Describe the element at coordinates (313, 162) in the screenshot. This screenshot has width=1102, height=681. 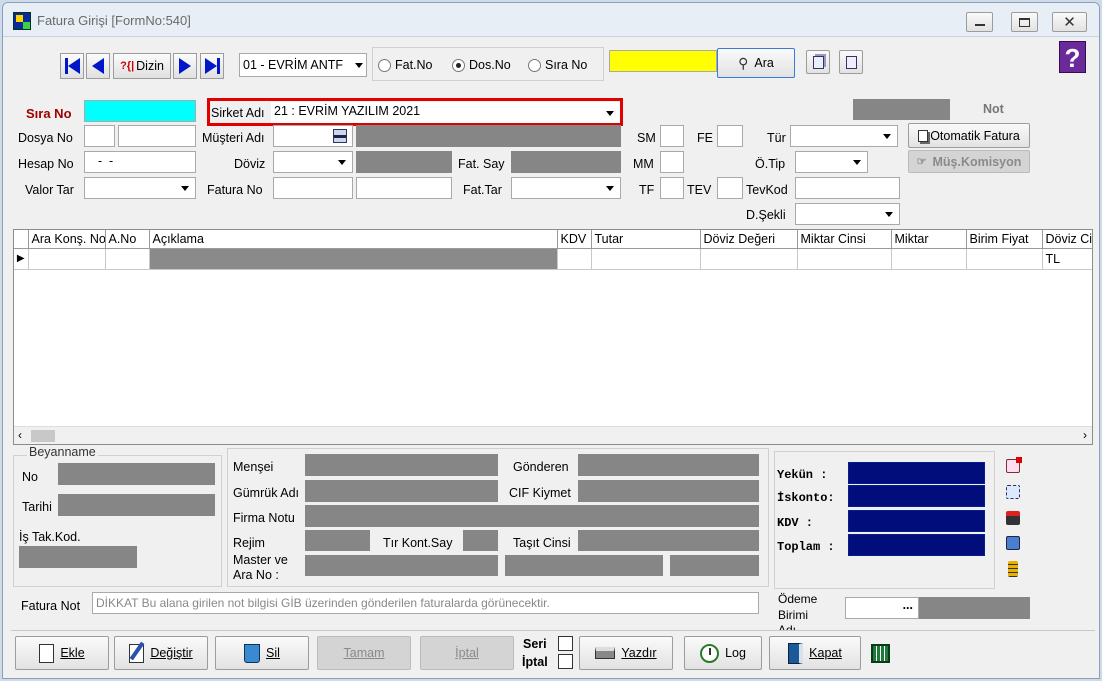
I see `doviz-select` at that location.